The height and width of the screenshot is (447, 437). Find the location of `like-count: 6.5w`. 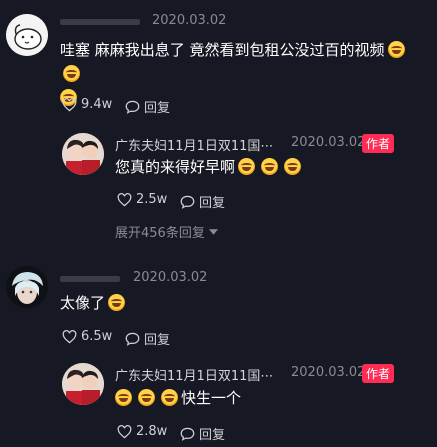

like-count: 6.5w is located at coordinates (97, 336).